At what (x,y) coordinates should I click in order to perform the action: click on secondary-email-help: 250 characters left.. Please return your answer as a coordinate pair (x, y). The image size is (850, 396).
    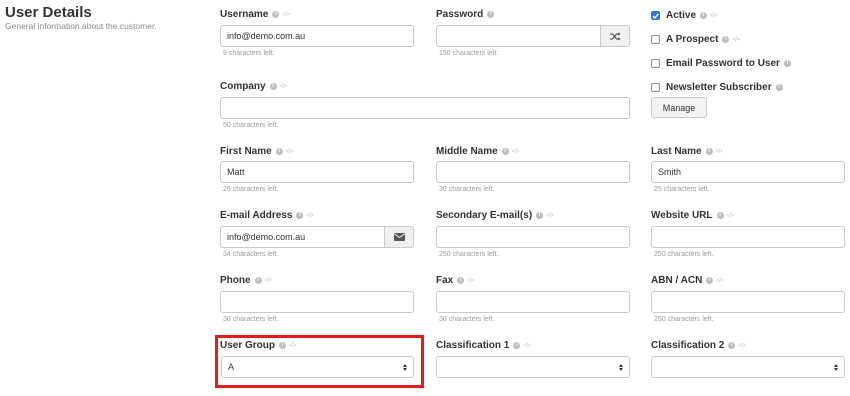
    Looking at the image, I should click on (469, 254).